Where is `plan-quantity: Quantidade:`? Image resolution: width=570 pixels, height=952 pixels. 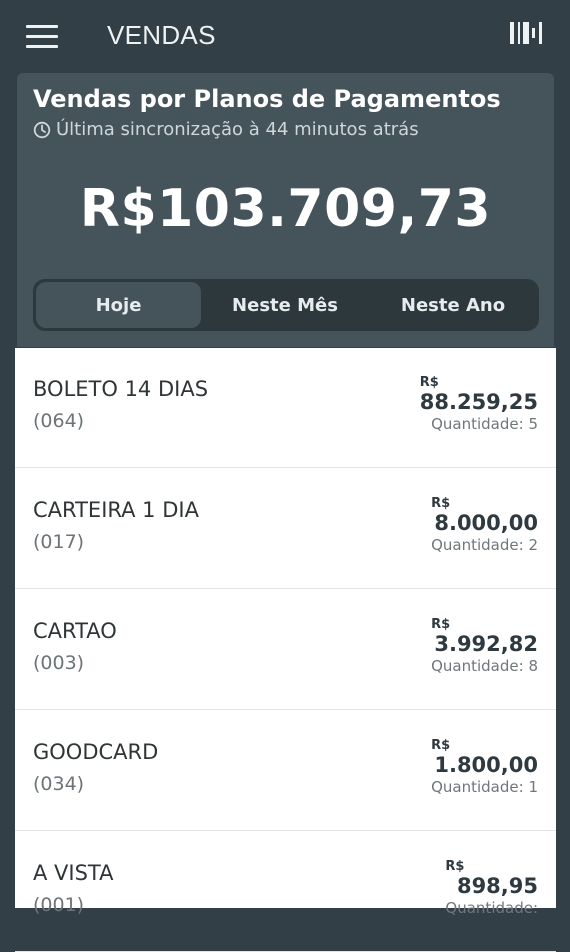
plan-quantity: Quantidade: is located at coordinates (491, 908).